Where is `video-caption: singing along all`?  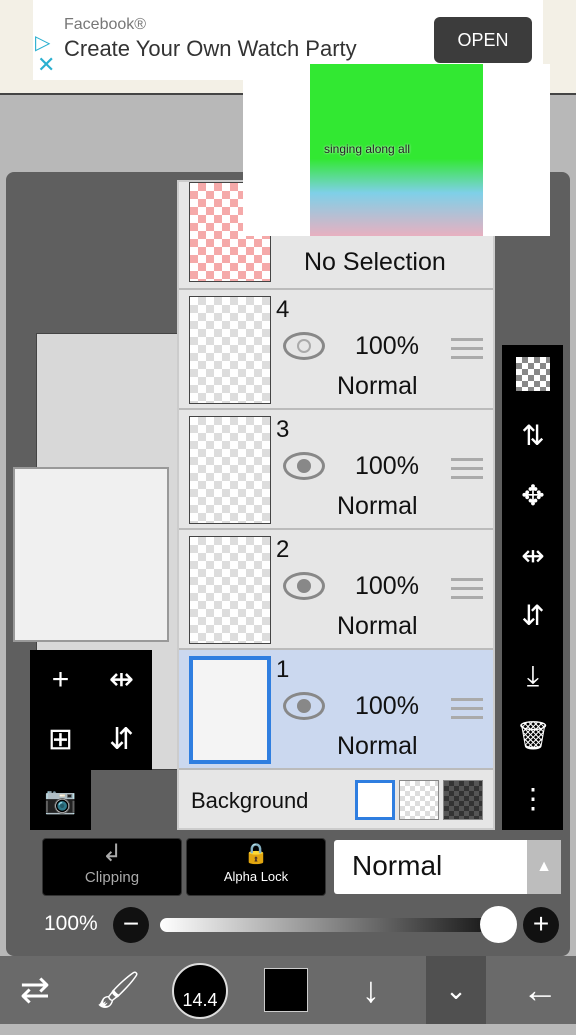
video-caption: singing along all is located at coordinates (367, 149).